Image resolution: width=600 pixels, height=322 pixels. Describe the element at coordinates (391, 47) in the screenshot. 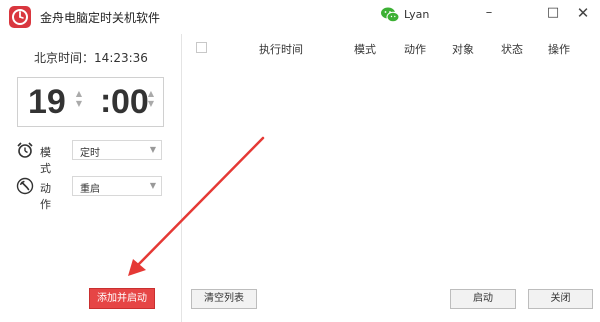

I see `table-header: 执行时间 模式 动作 对象 状态 操作` at that location.